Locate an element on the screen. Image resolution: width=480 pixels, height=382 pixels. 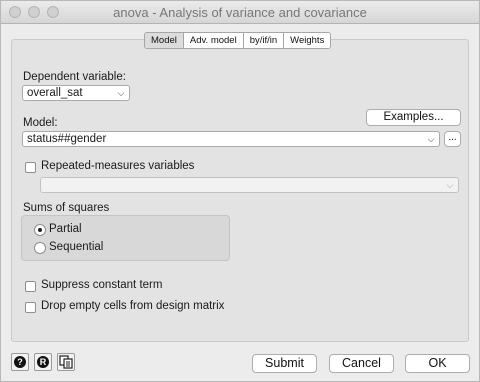
copy-command-button is located at coordinates (66, 362).